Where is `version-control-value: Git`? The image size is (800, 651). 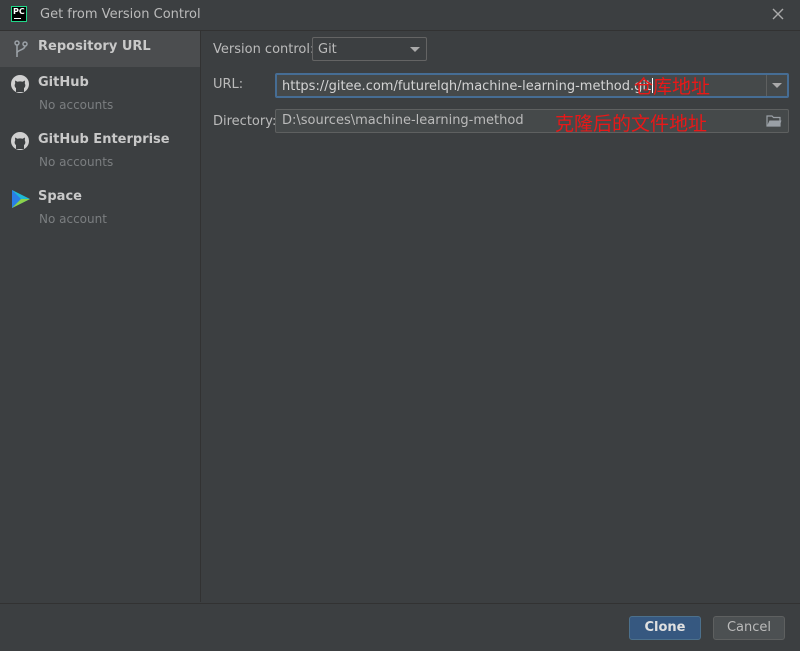
version-control-value: Git is located at coordinates (327, 49).